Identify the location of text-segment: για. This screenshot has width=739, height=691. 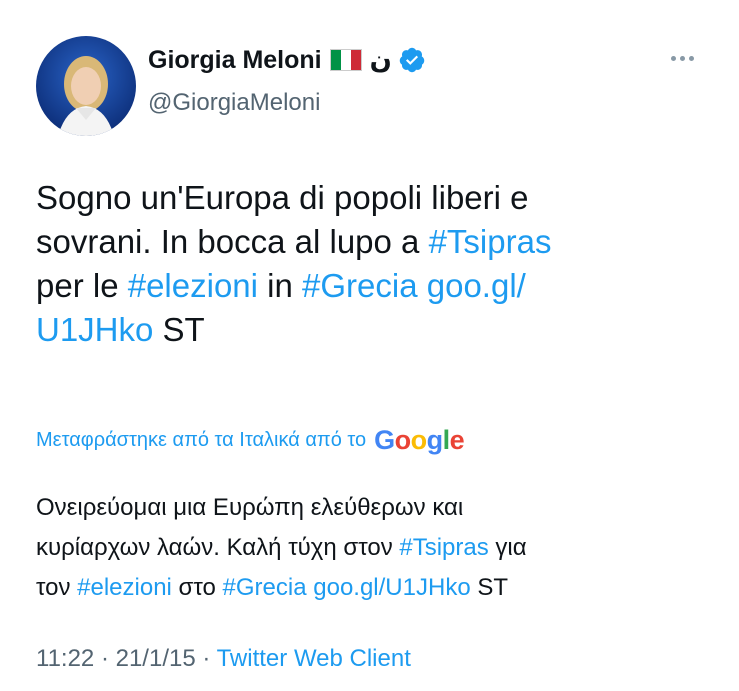
(507, 547).